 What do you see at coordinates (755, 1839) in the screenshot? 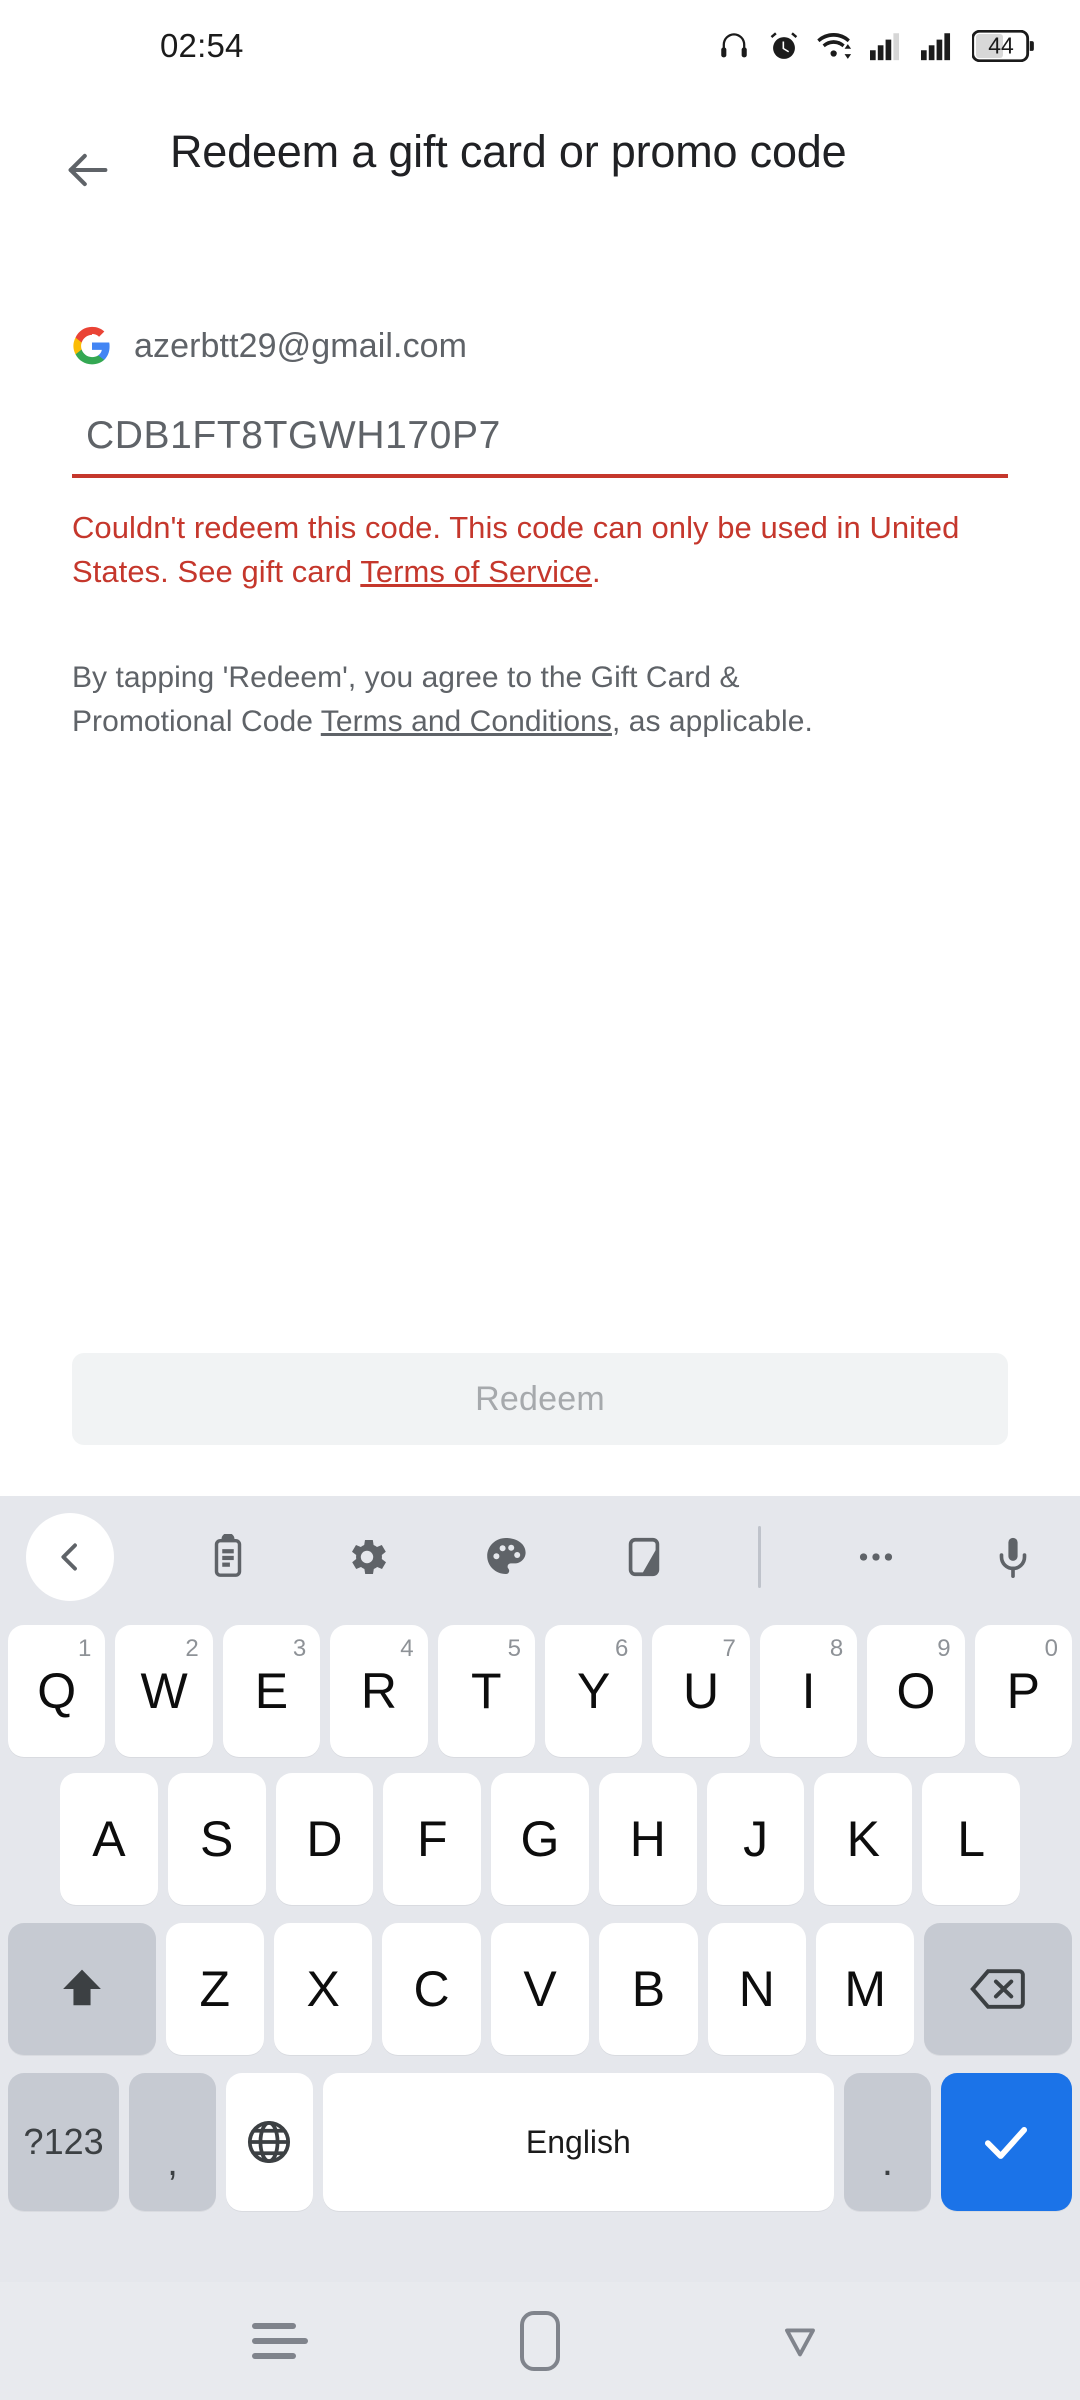
I see `key-j: J` at bounding box center [755, 1839].